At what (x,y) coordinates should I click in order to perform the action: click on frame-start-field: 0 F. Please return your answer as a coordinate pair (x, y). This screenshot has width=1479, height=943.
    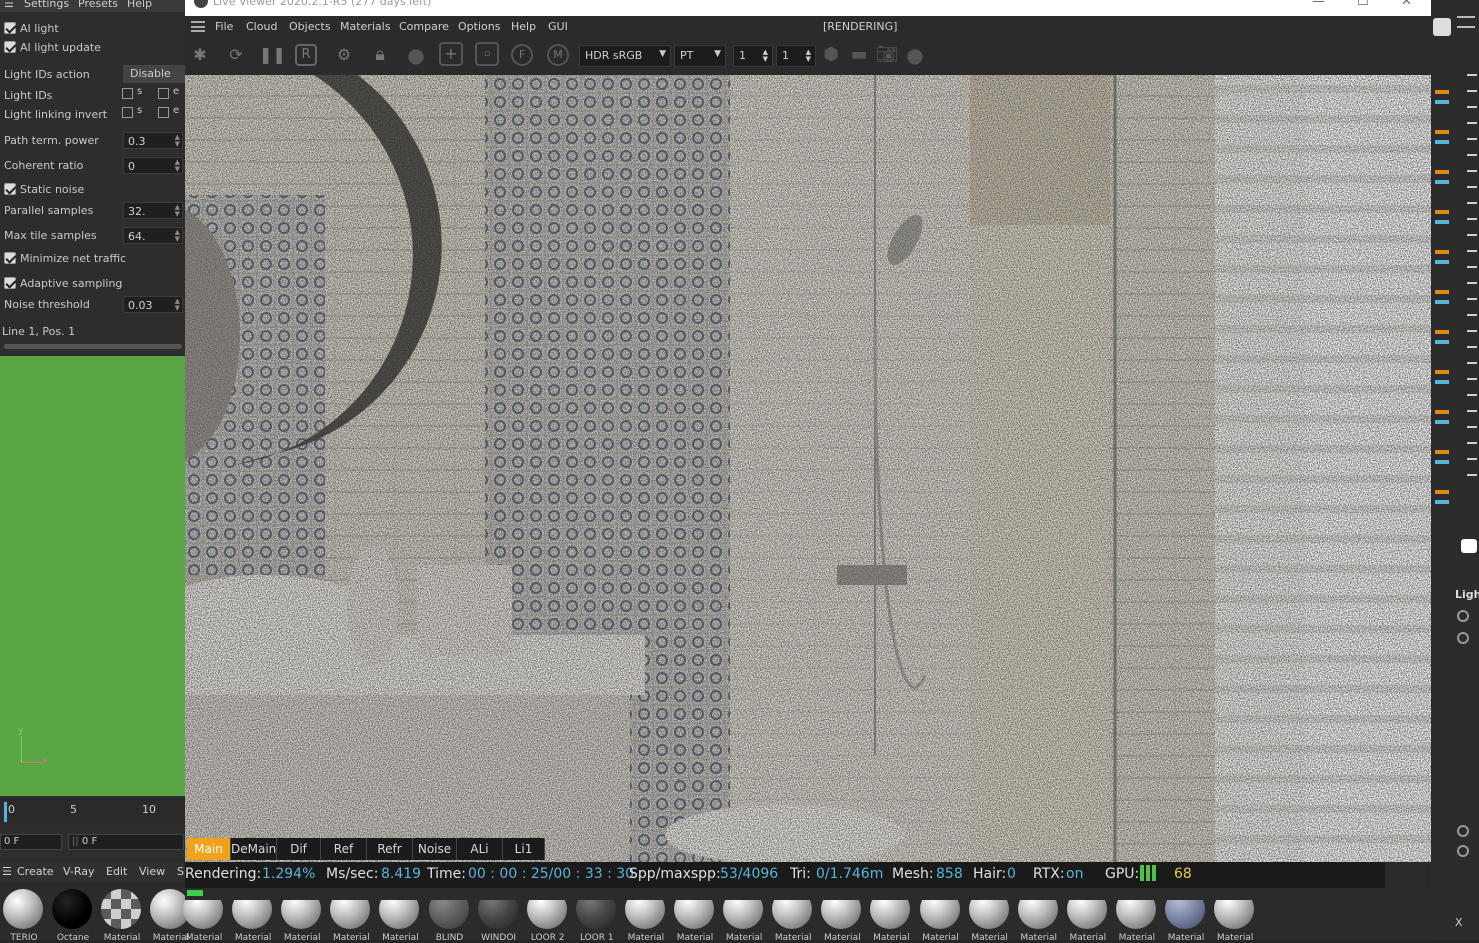
    Looking at the image, I should click on (31, 842).